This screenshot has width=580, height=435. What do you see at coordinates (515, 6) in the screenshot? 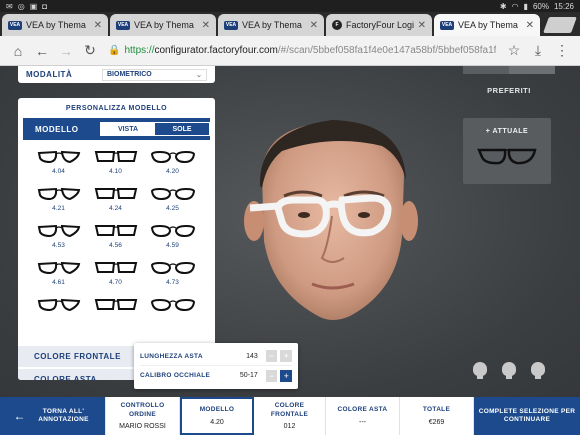
I see `wifi-icon: ◠` at bounding box center [515, 6].